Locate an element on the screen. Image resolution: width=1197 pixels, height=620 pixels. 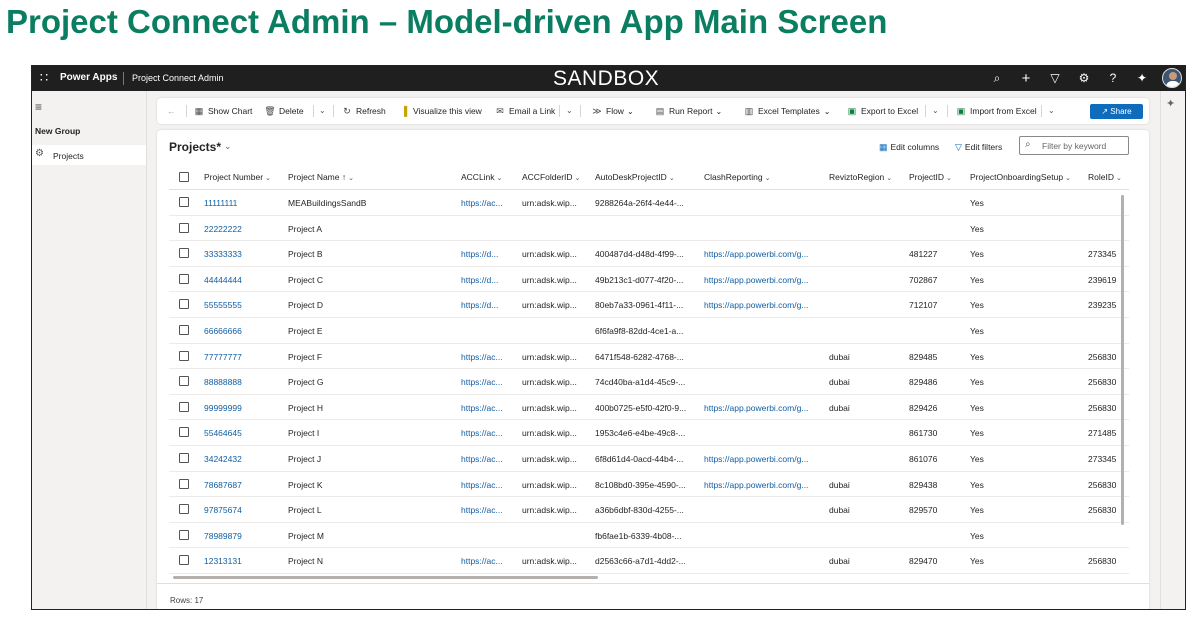
cell-project-number: 97875674 is located at coordinates (223, 510).